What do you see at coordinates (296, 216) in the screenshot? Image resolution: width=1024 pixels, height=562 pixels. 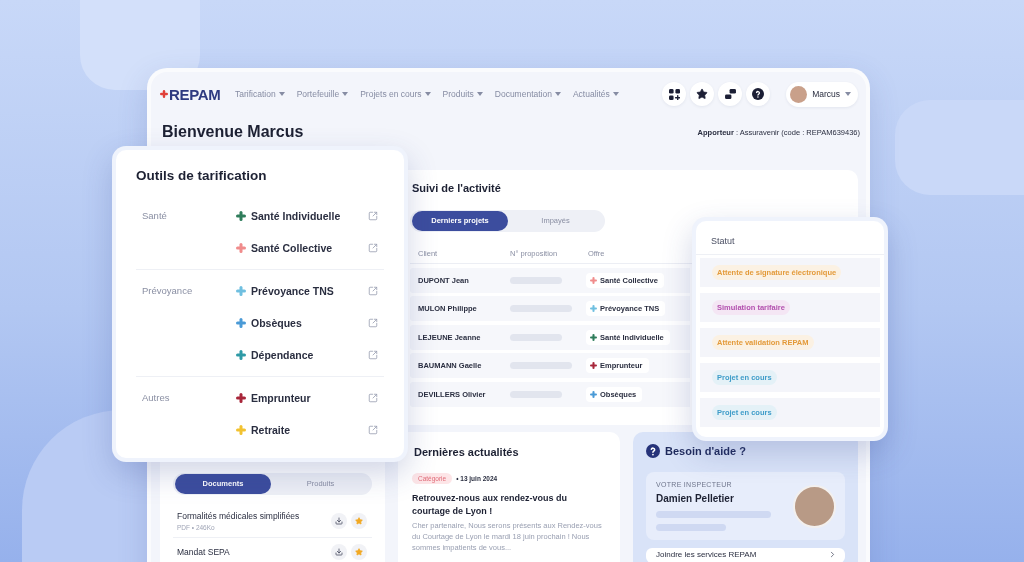 I see `tool-link: Santé Individuelle` at bounding box center [296, 216].